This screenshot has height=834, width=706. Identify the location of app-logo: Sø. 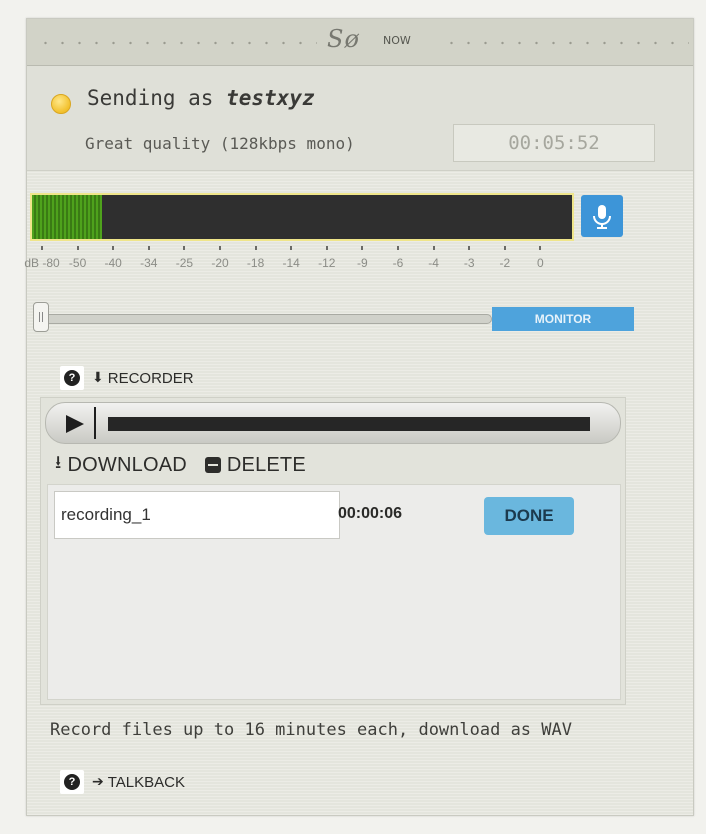
(343, 39).